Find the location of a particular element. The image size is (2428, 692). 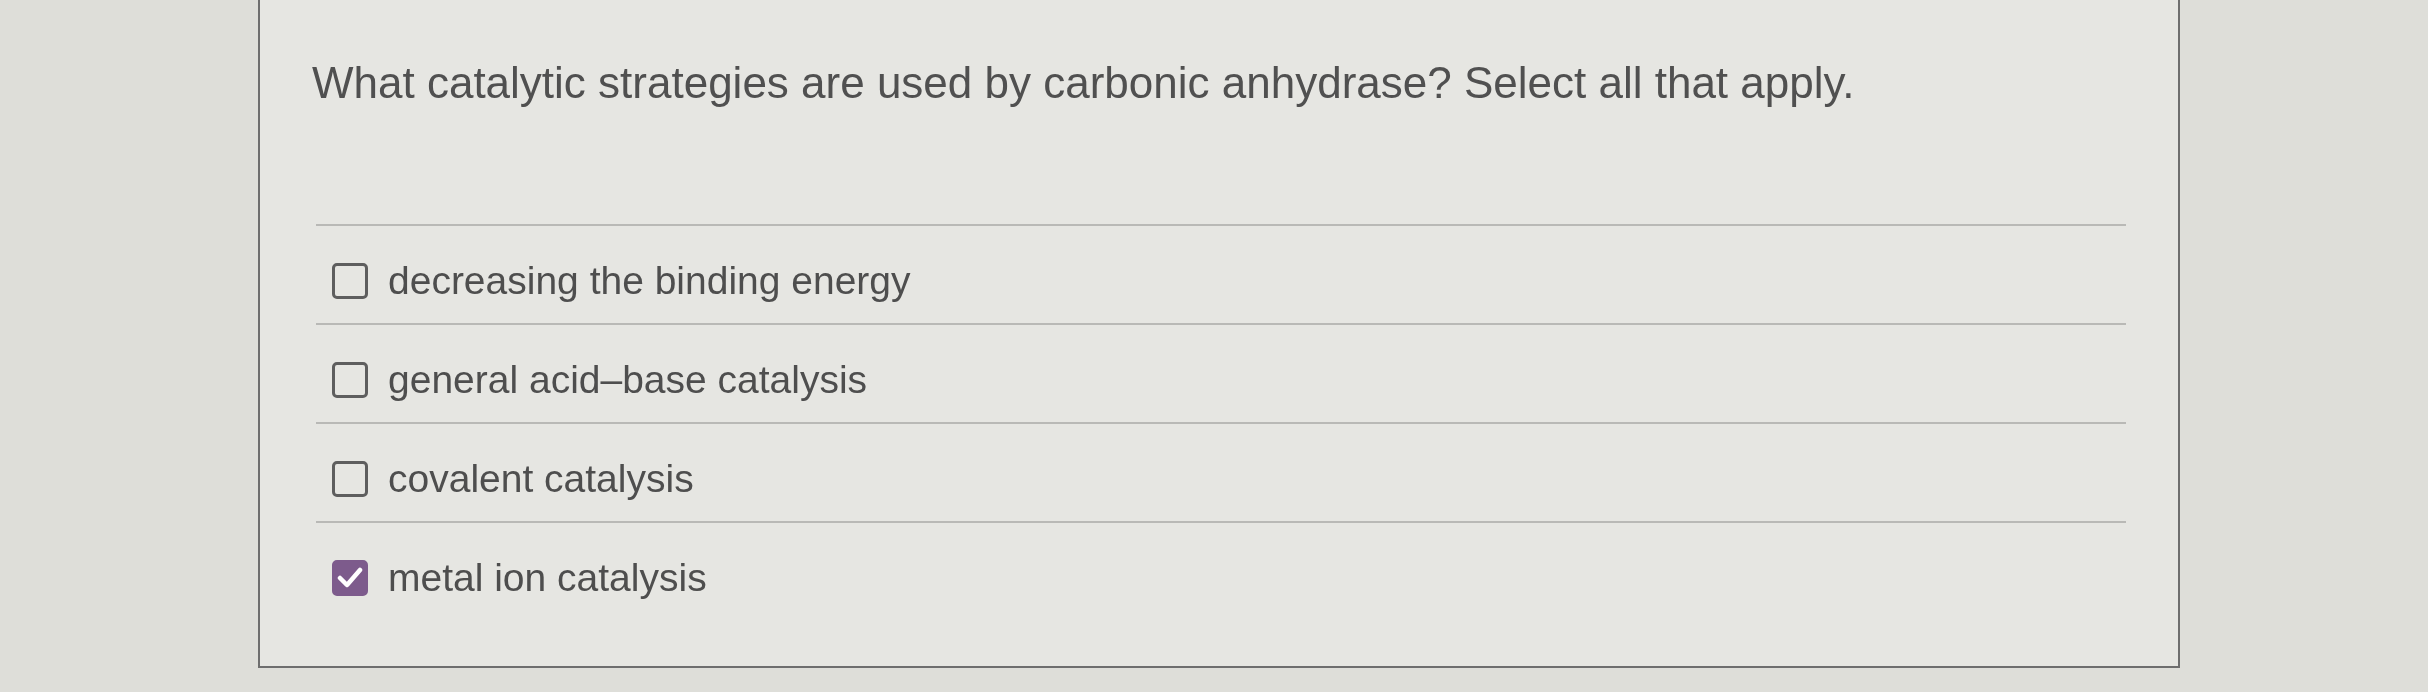

question-text: What catalytic strategies are used by carbonic anhydrase? Select all that apply. is located at coordinates (1084, 83).